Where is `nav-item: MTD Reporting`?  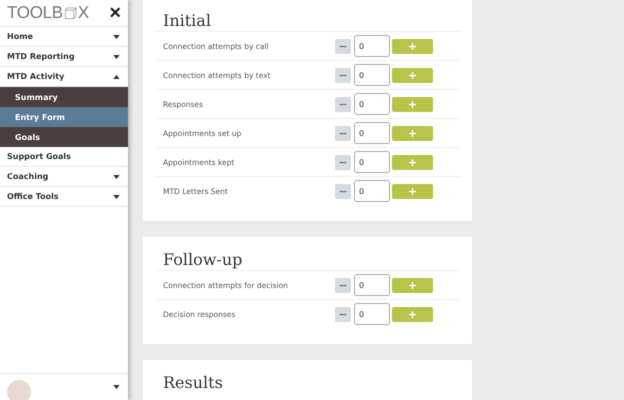 nav-item: MTD Reporting is located at coordinates (64, 57).